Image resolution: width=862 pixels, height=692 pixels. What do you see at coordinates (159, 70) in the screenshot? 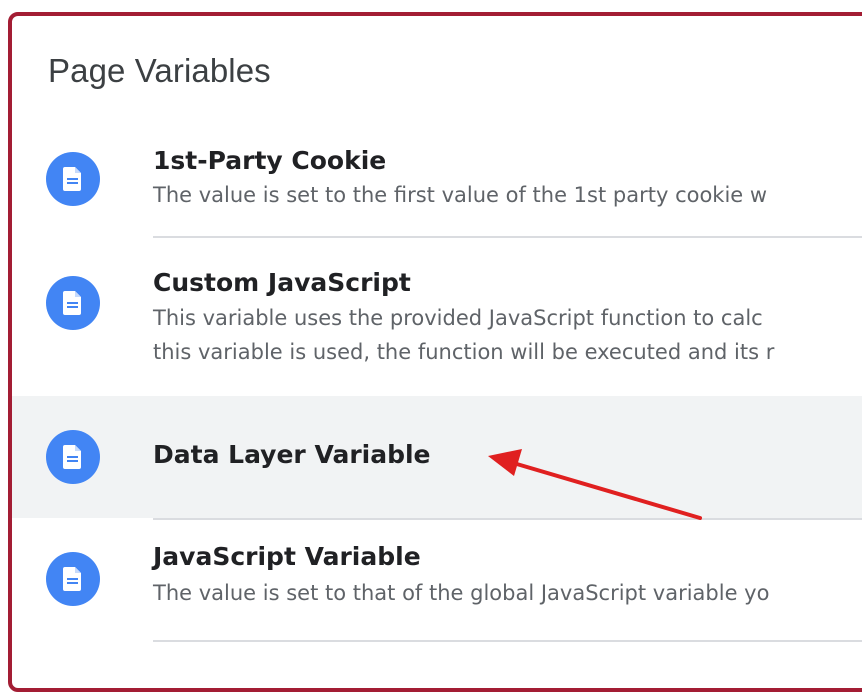
I see `section-title: Page Variables` at bounding box center [159, 70].